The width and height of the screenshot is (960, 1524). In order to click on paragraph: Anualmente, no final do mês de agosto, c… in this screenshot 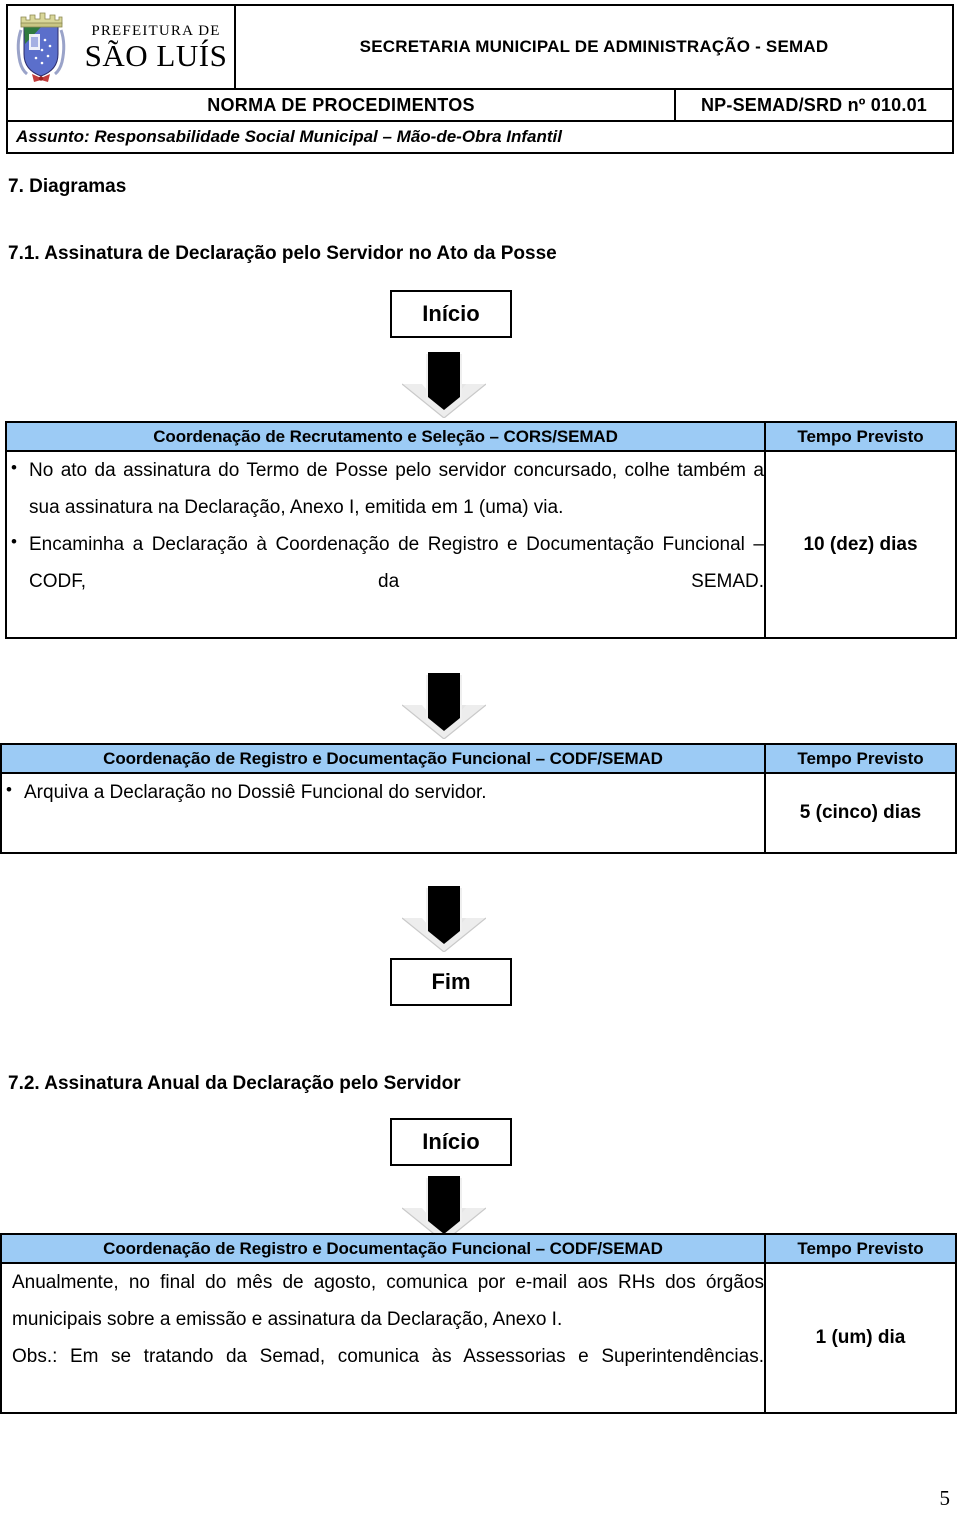, I will do `click(388, 1301)`.